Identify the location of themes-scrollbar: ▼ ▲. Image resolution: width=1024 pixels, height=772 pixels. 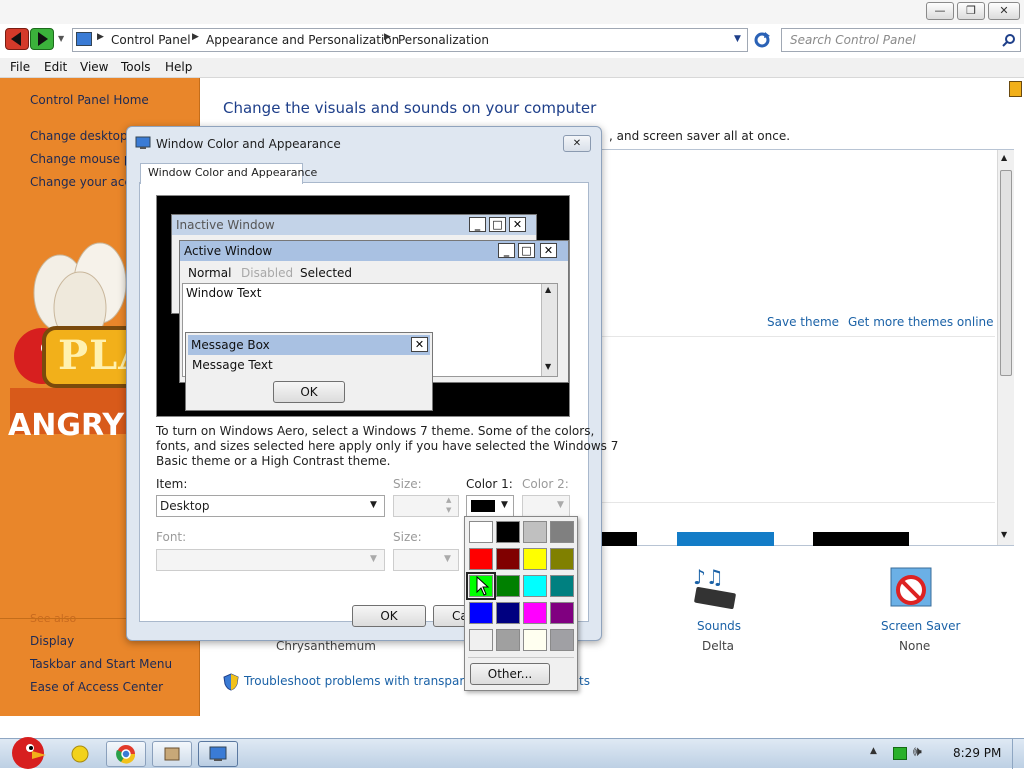
(1005, 347).